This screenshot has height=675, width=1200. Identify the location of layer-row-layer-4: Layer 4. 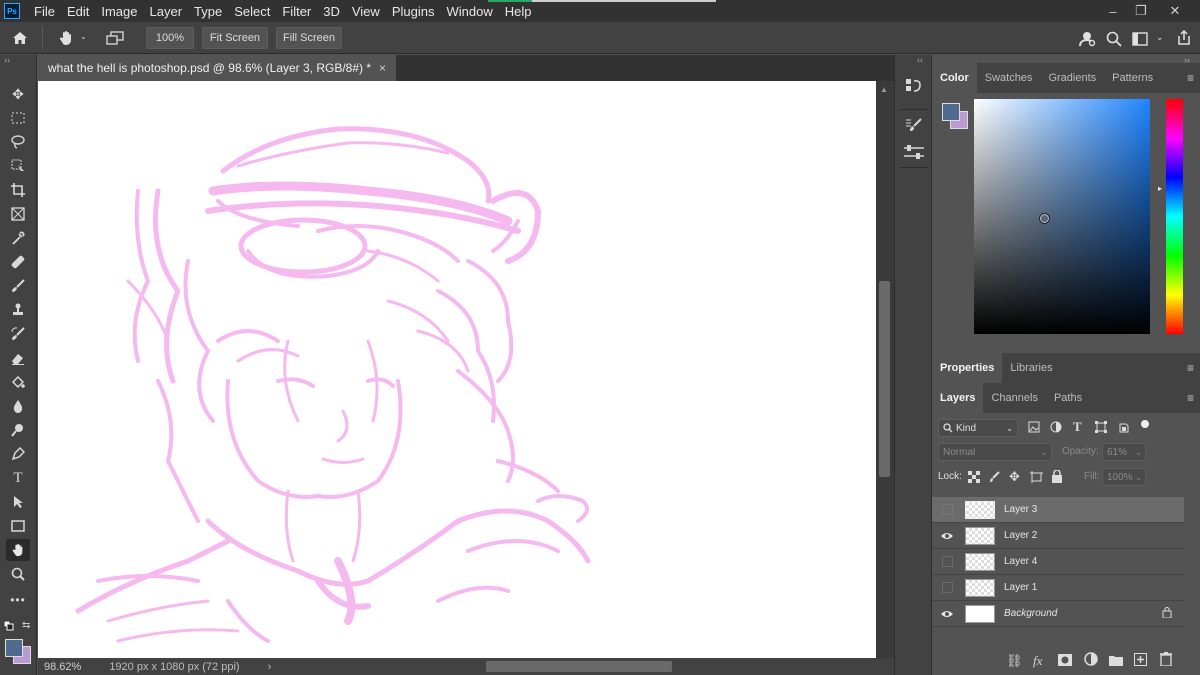
(1058, 562).